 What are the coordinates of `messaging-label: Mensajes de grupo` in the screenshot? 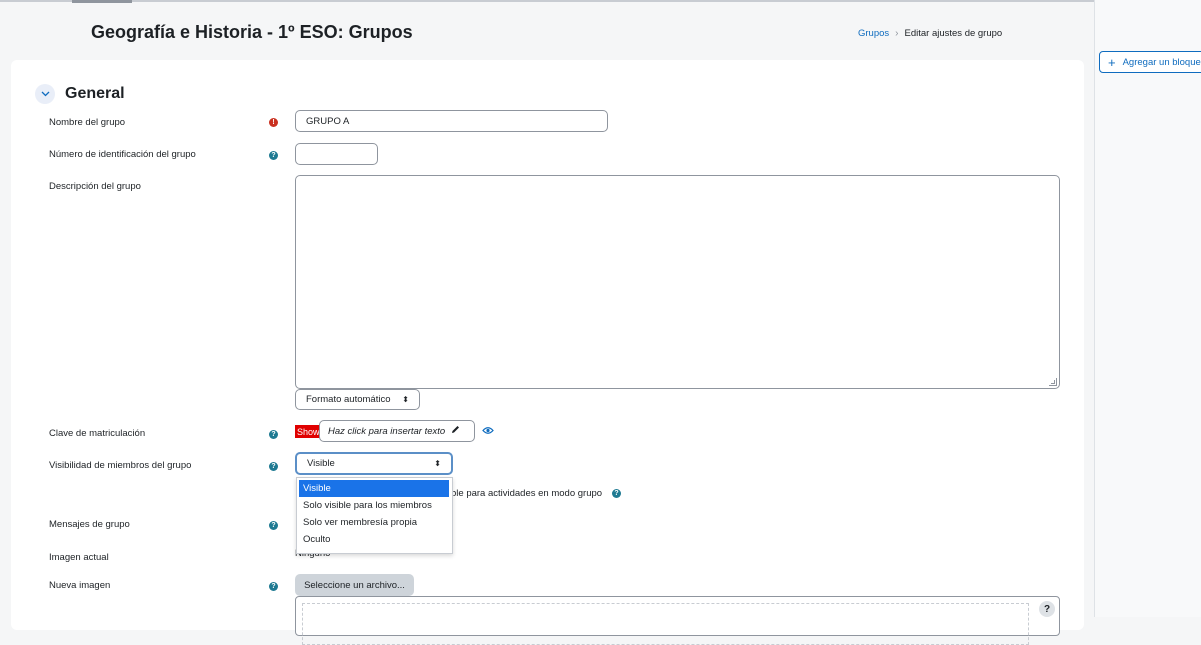 It's located at (89, 524).